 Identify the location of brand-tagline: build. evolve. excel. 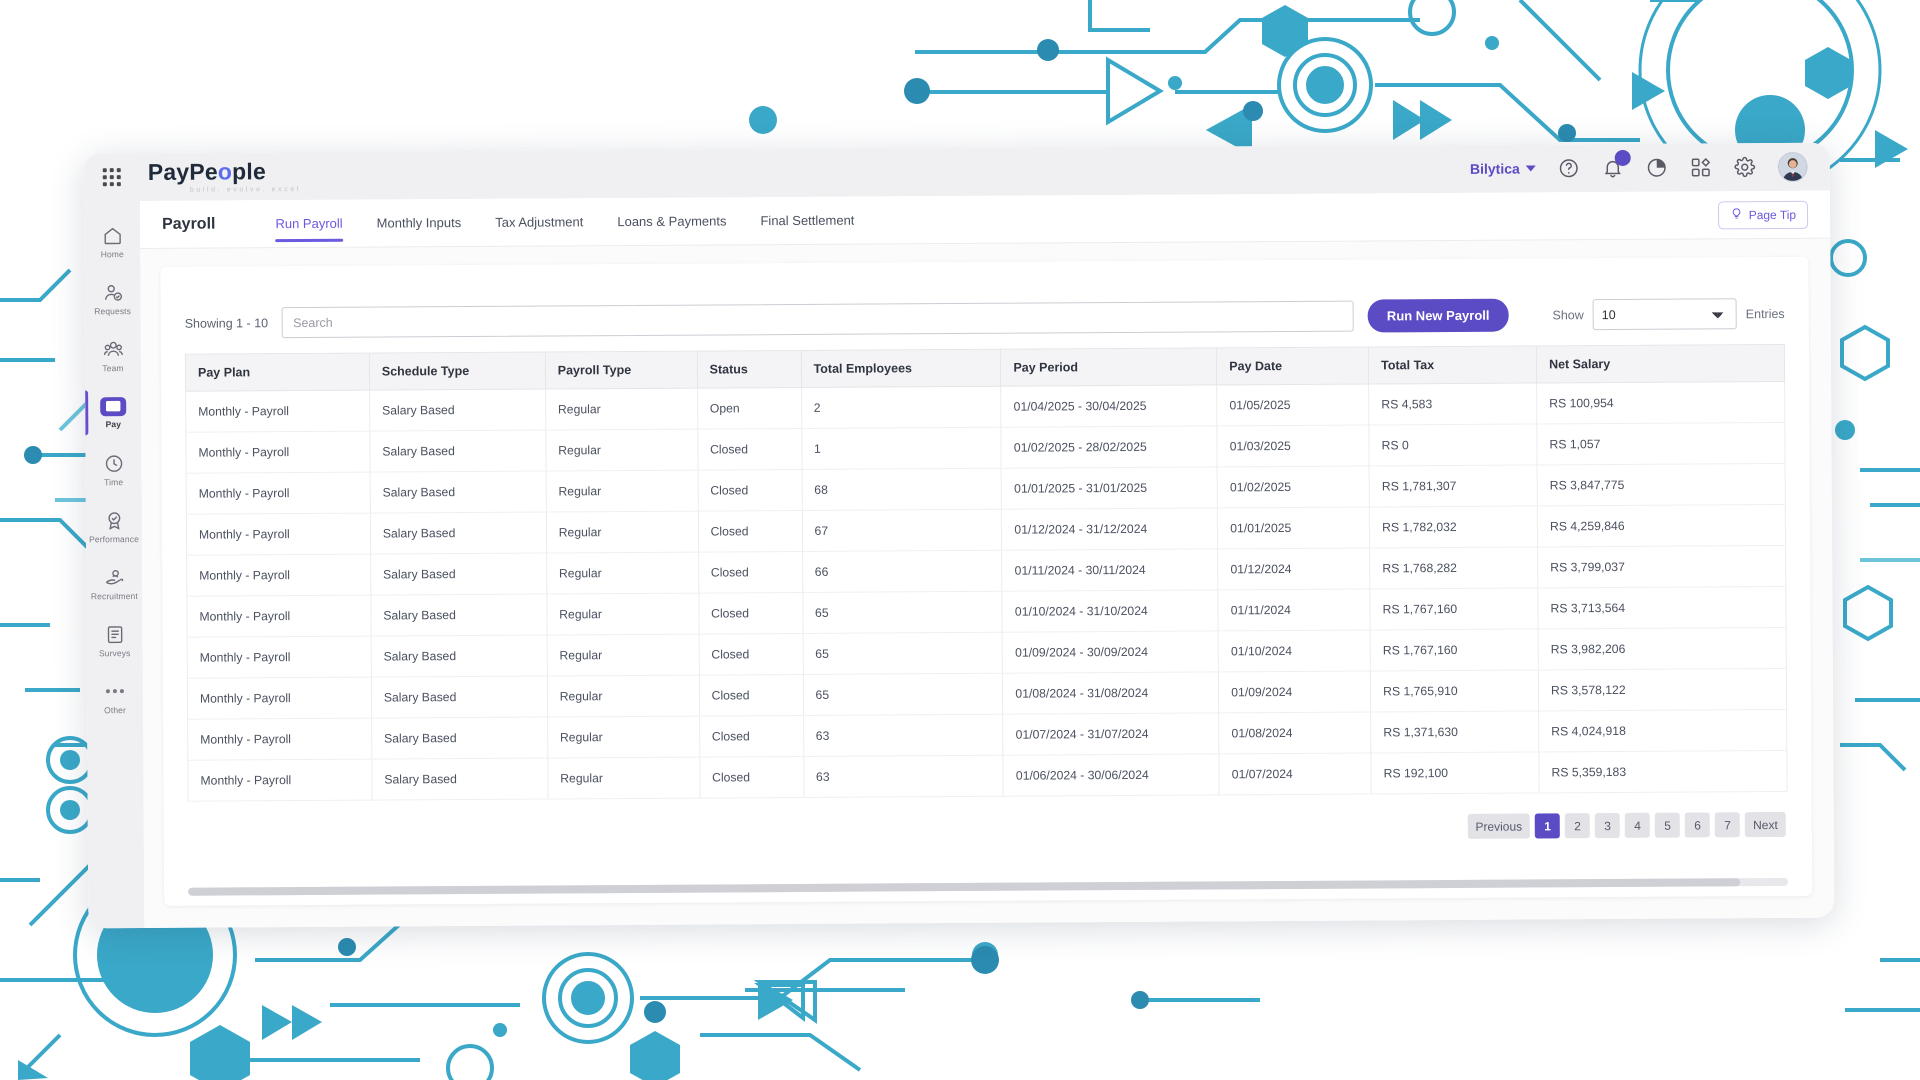
(245, 189).